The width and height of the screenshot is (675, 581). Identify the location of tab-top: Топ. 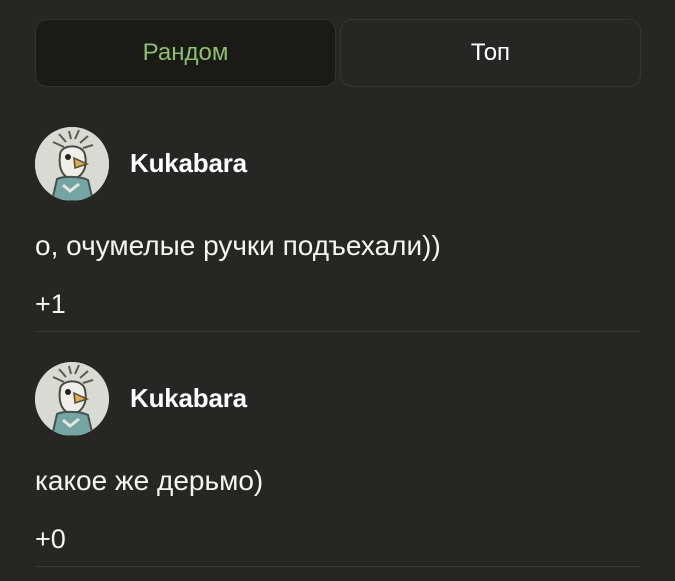
(490, 53).